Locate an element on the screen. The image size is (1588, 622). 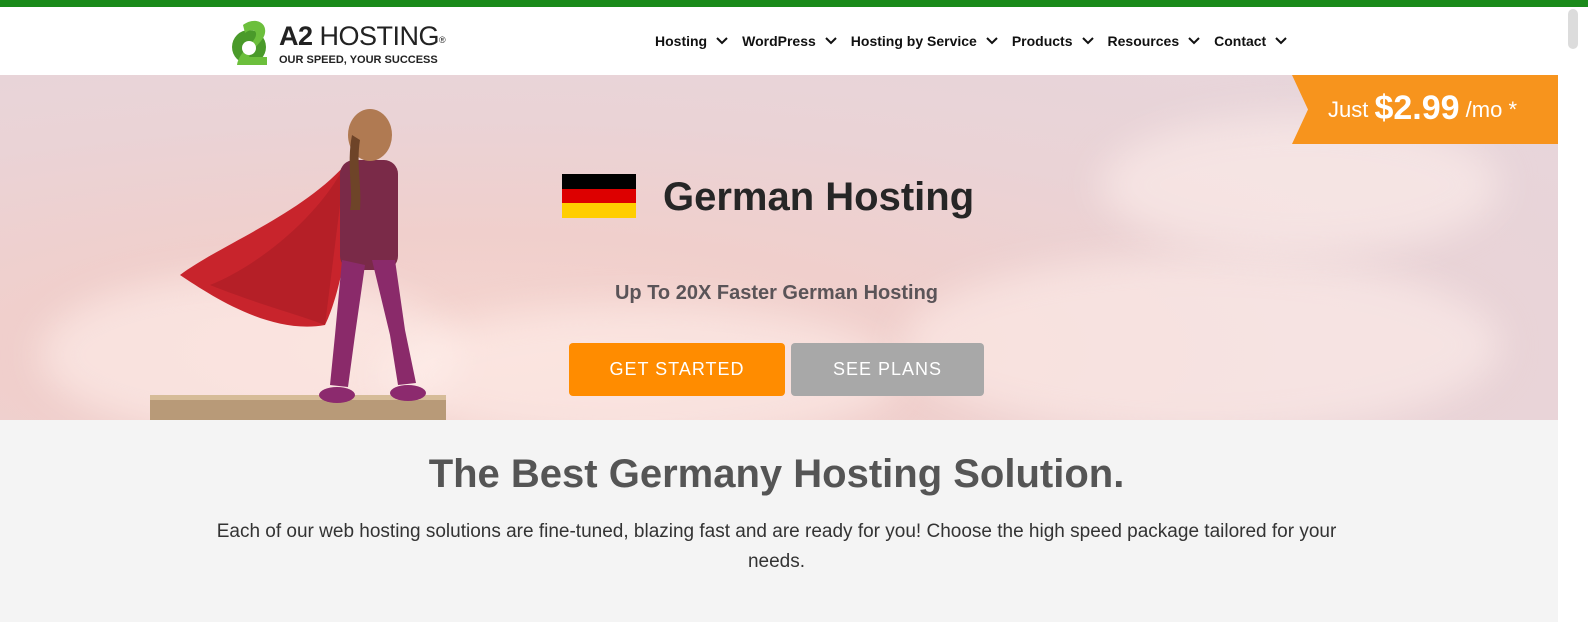
nav-item-hosting: Hosting is located at coordinates (692, 41).